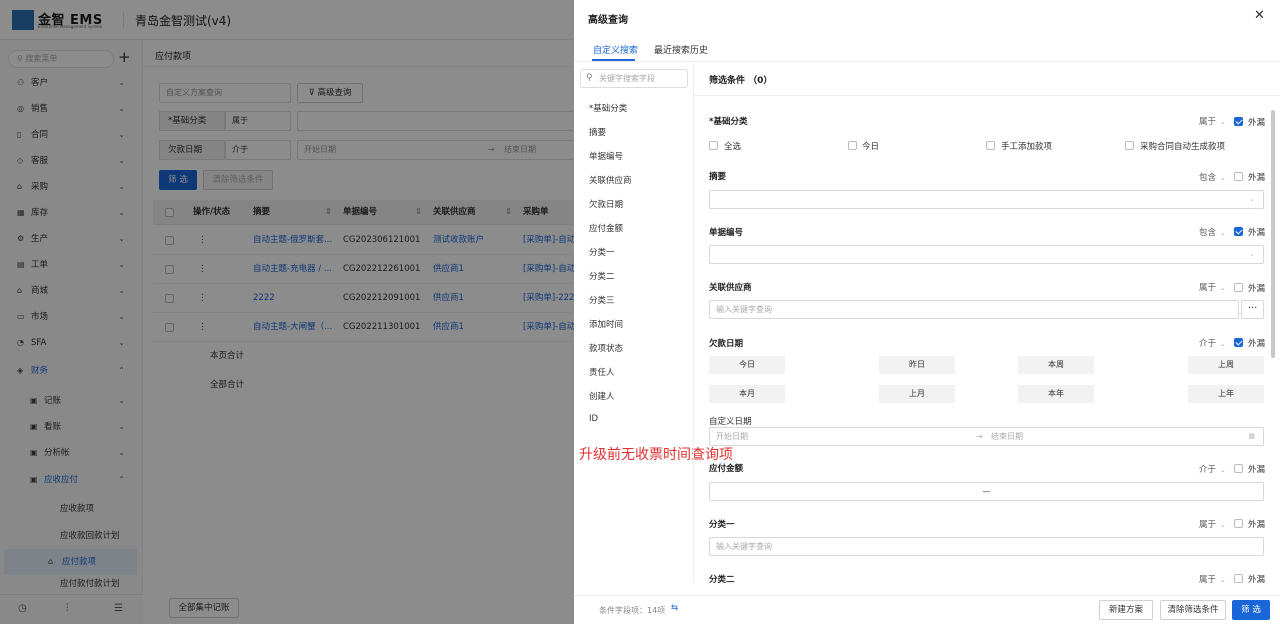 Image resolution: width=1280 pixels, height=624 pixels. Describe the element at coordinates (1126, 610) in the screenshot. I see `new-scheme-button: 新建方案` at that location.